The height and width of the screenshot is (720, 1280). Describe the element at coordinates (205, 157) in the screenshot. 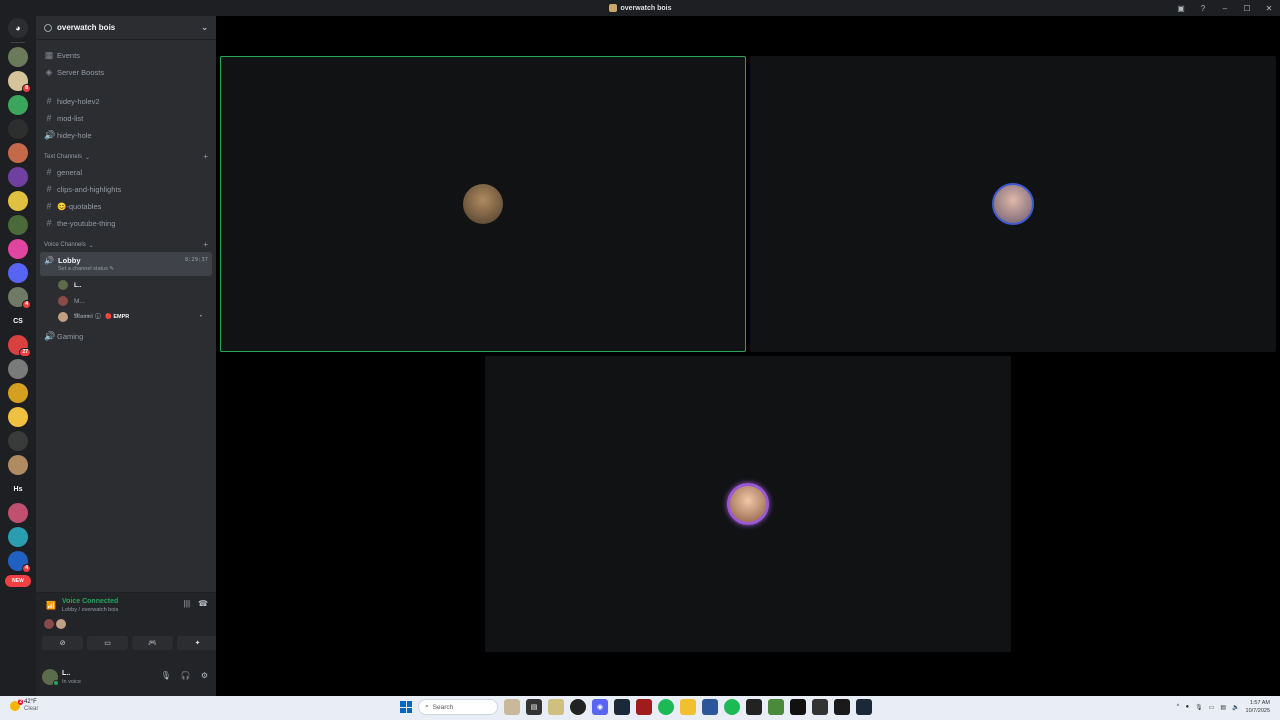

I see `add-channel-icon: +` at that location.